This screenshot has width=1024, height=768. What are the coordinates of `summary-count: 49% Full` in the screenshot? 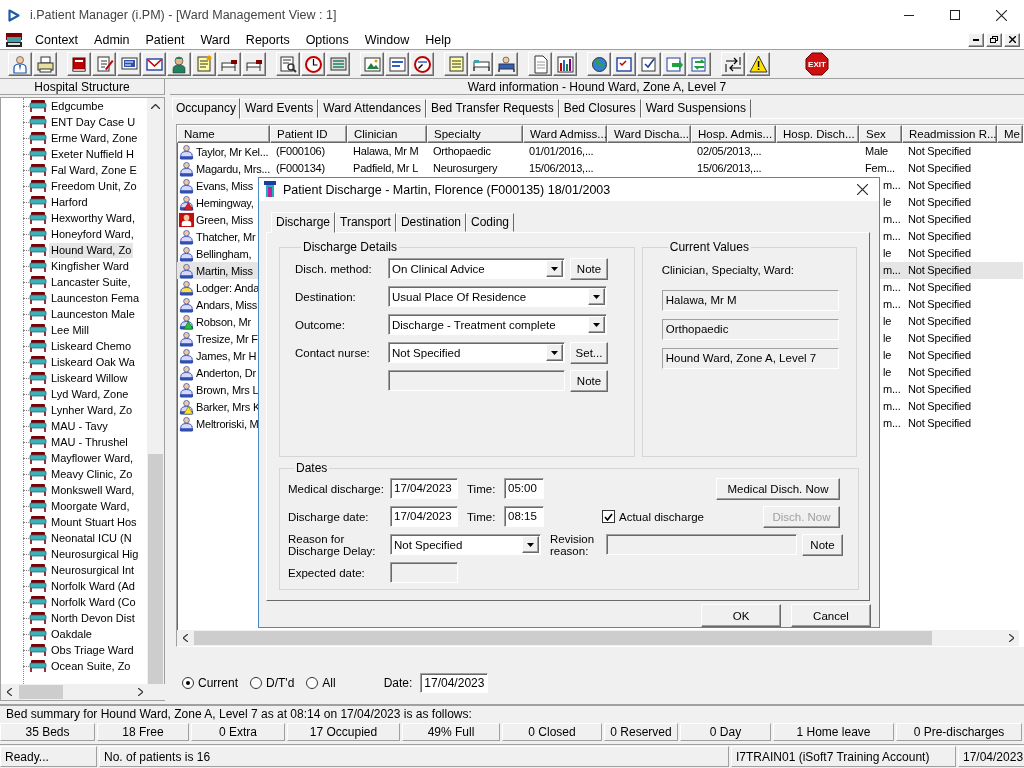 It's located at (451, 732).